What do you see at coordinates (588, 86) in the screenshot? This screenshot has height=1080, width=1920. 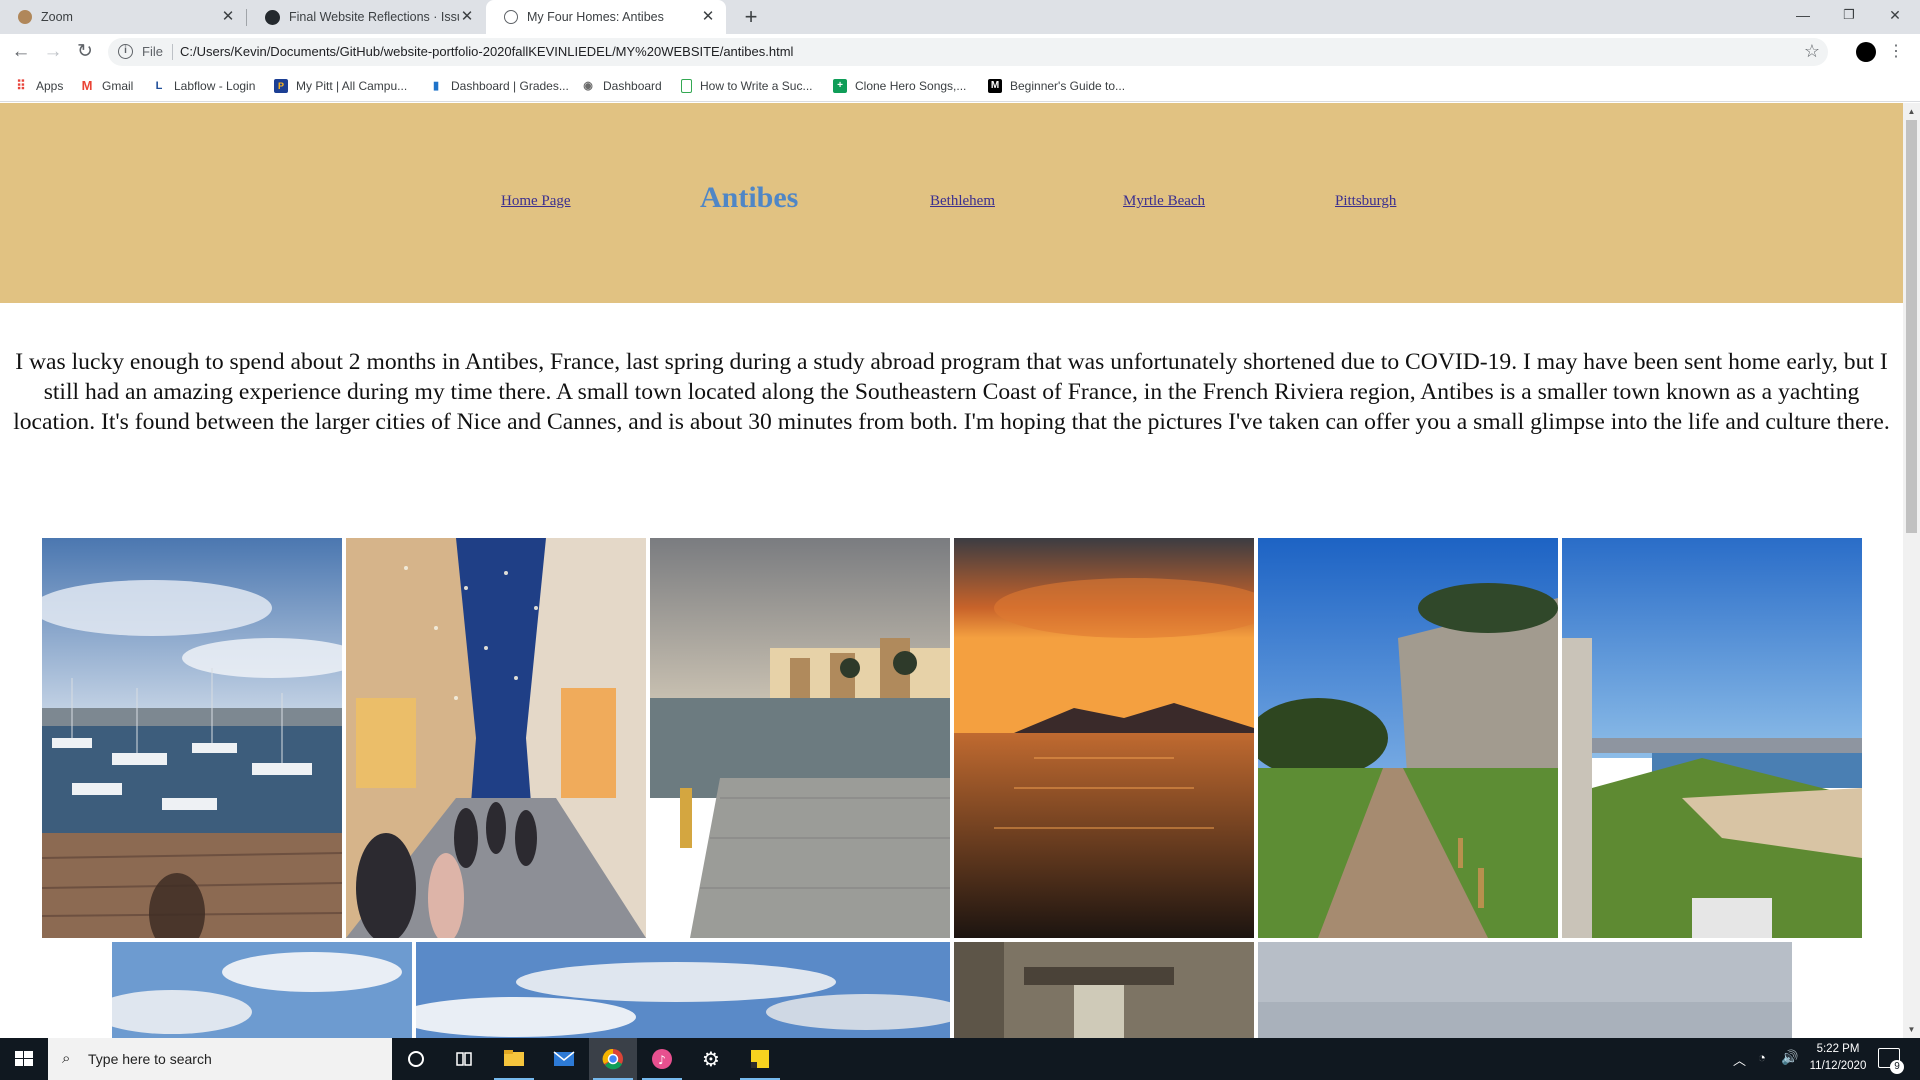 I see `dashboard-shield-icon: ◉` at bounding box center [588, 86].